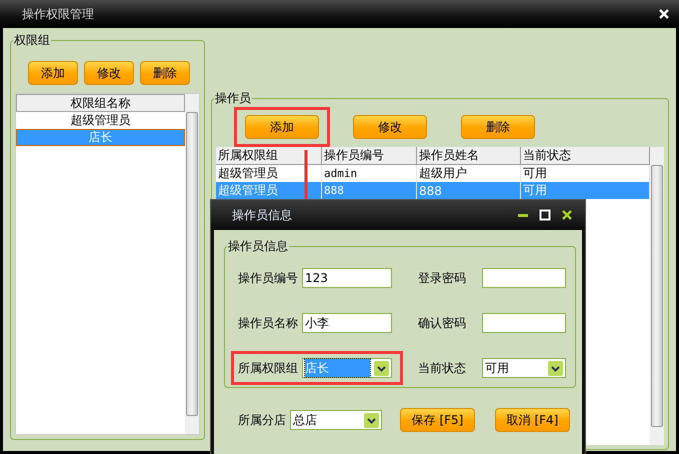  I want to click on group-title: 操作员, so click(233, 98).